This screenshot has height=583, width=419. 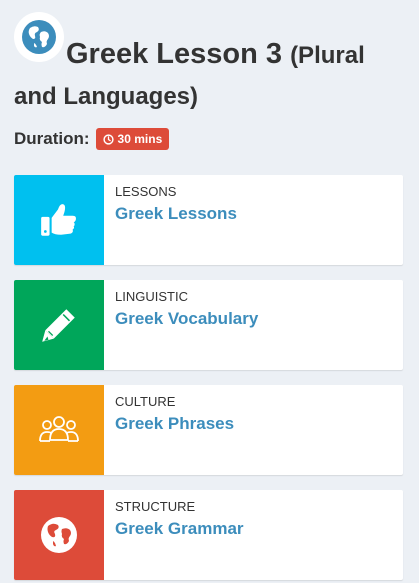 I want to click on card-title-link: Greek Phrases, so click(x=174, y=424).